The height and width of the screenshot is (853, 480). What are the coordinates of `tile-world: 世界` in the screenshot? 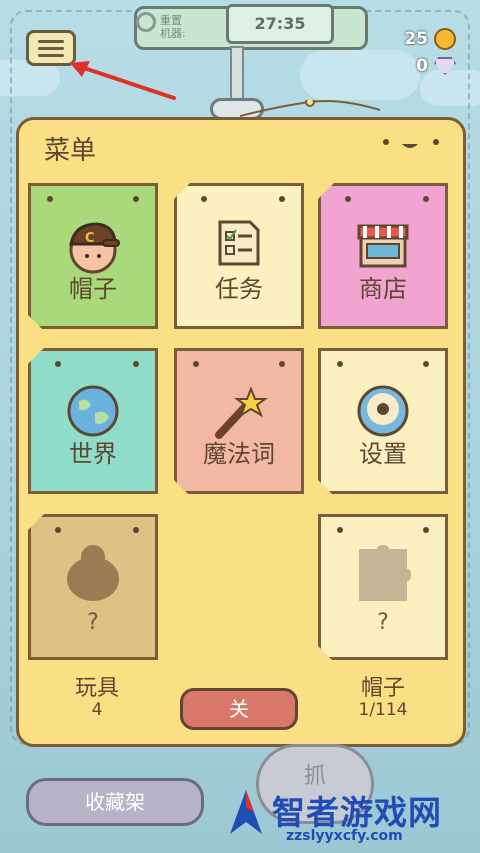 It's located at (93, 421).